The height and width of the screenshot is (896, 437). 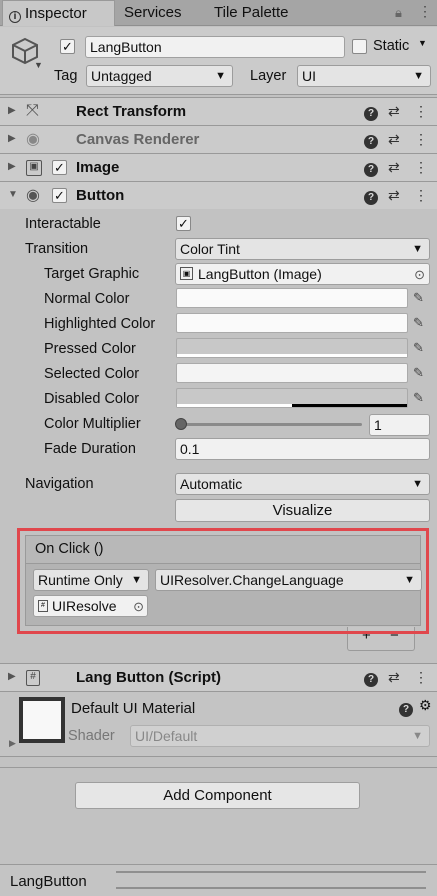 I want to click on transition-dropdown: Color Tint ▼, so click(x=302, y=249).